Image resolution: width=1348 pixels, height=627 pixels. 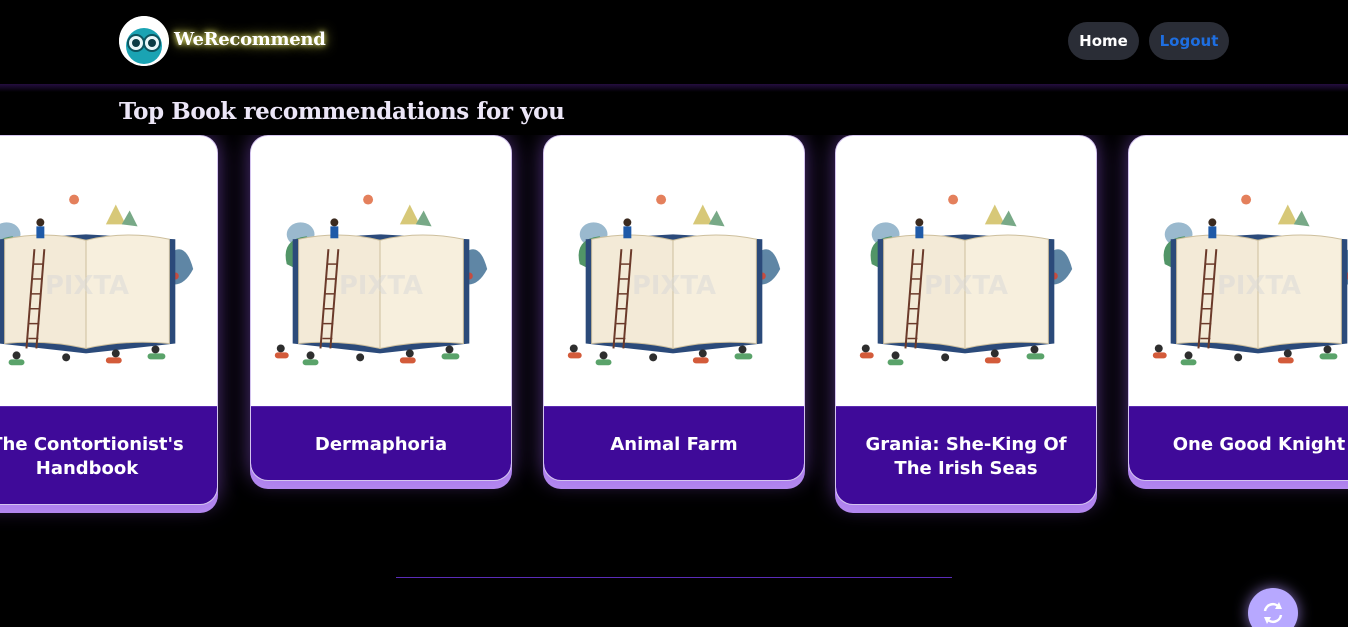 I want to click on book-title: Dermaphoria, so click(x=381, y=443).